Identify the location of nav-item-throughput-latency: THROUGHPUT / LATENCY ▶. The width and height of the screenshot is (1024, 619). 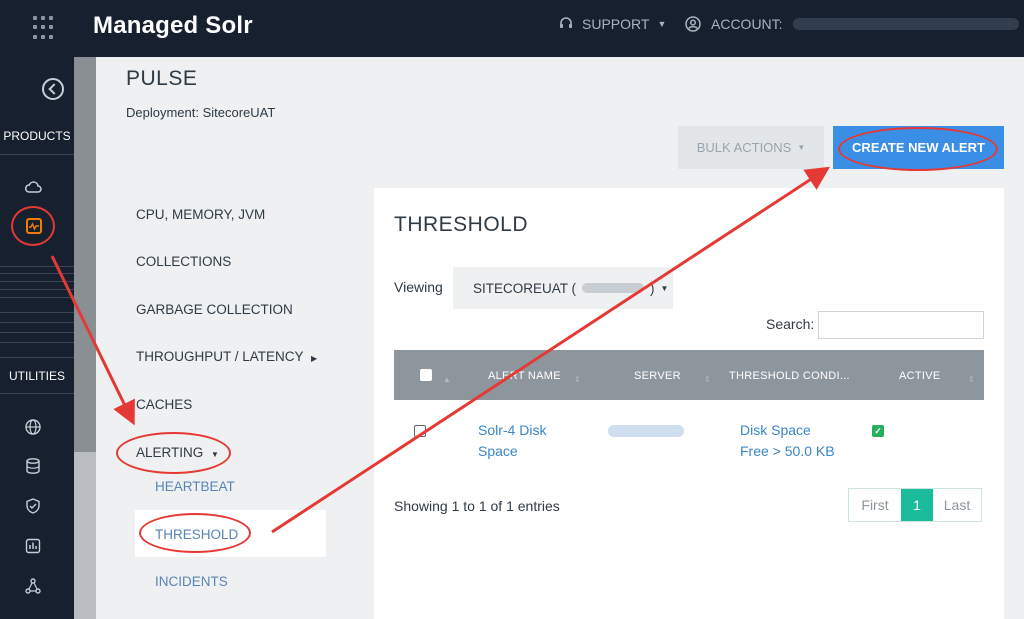
(226, 356).